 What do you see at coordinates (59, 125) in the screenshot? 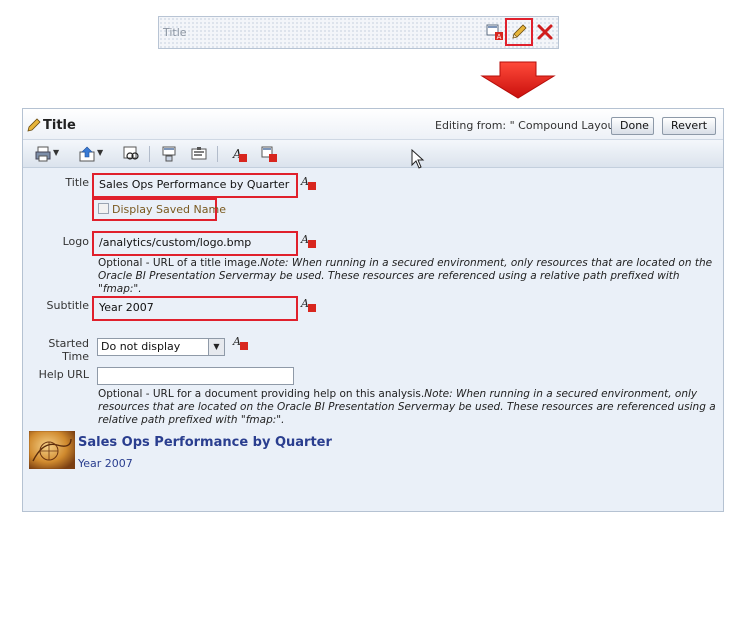
I see `panel-title: Title` at bounding box center [59, 125].